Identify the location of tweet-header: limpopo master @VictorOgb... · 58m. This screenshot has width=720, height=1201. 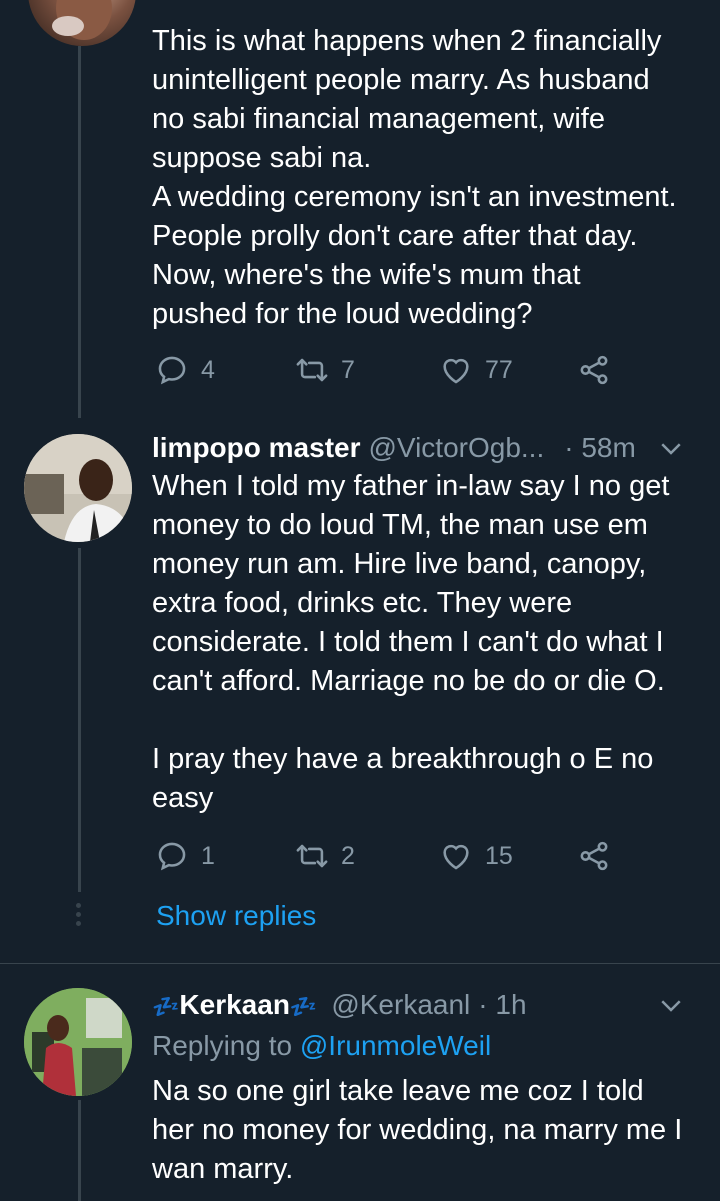
(426, 448).